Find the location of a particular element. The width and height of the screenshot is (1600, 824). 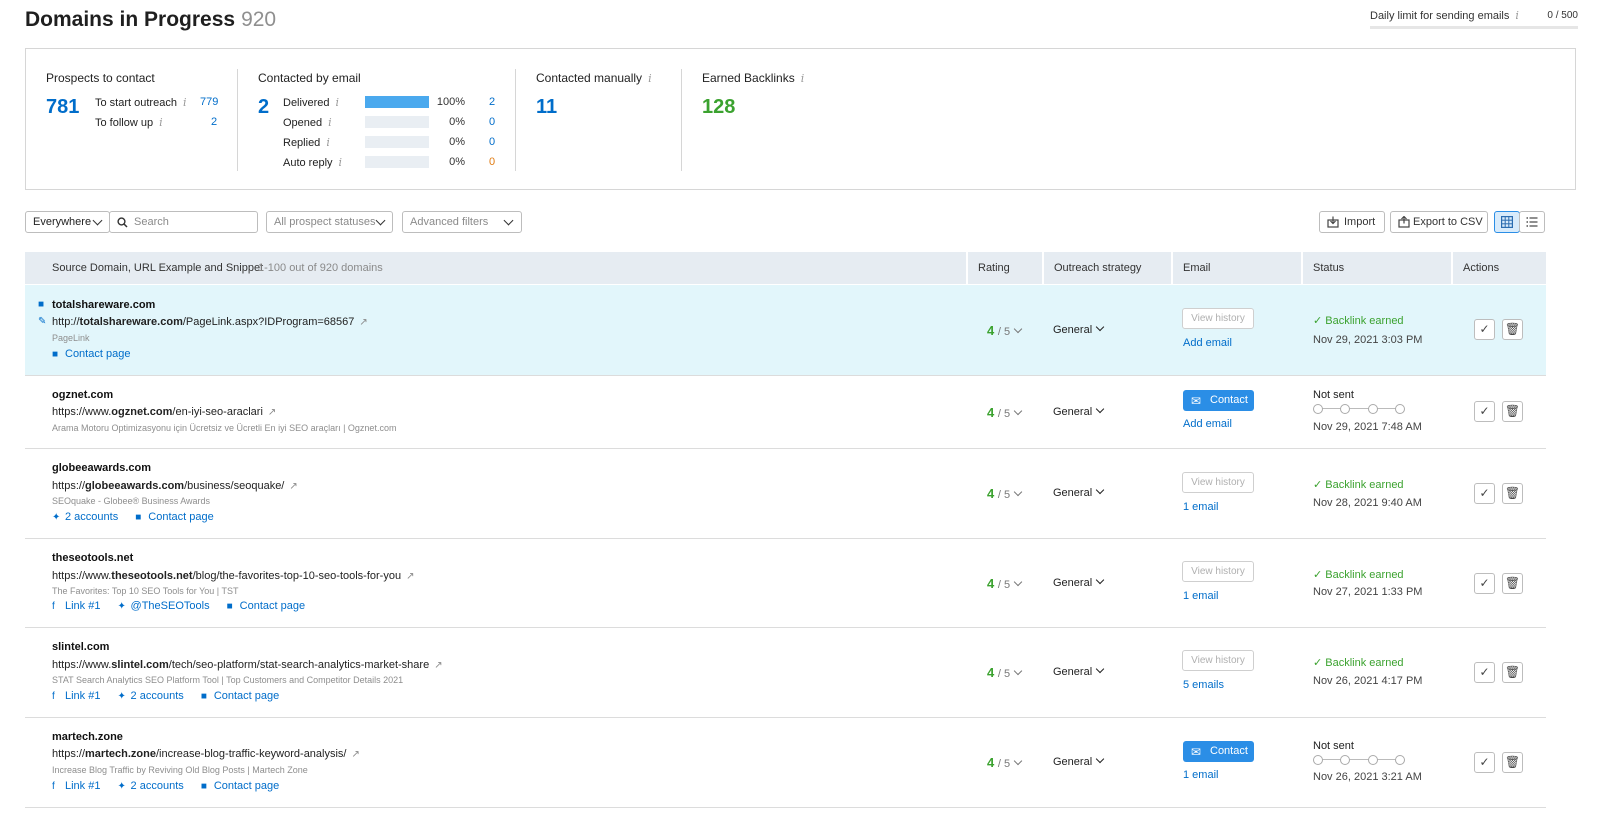

auto-reply-value: 0 is located at coordinates (492, 162).